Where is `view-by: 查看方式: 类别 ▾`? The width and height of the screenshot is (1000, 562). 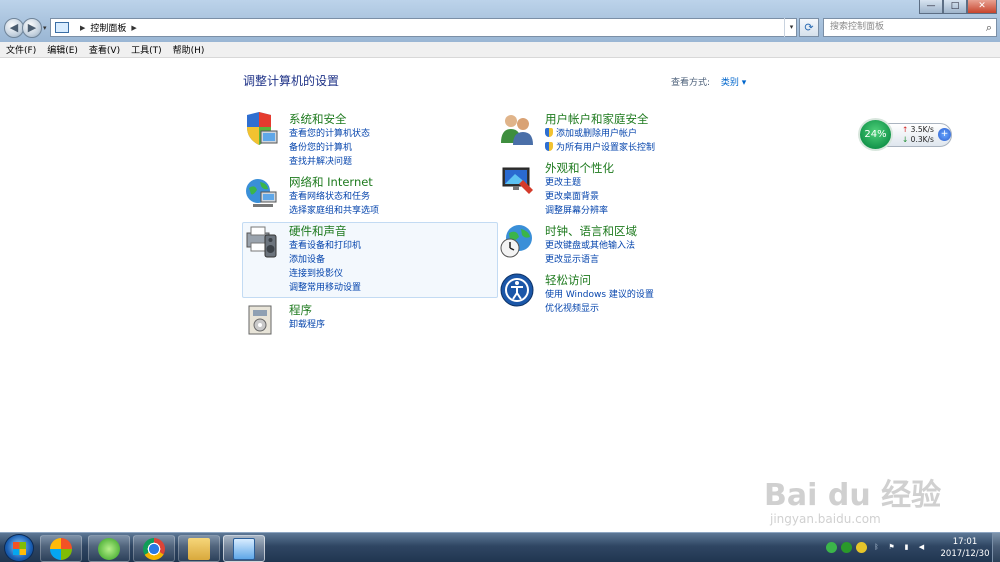
view-by: 查看方式: 类别 ▾ is located at coordinates (708, 81).